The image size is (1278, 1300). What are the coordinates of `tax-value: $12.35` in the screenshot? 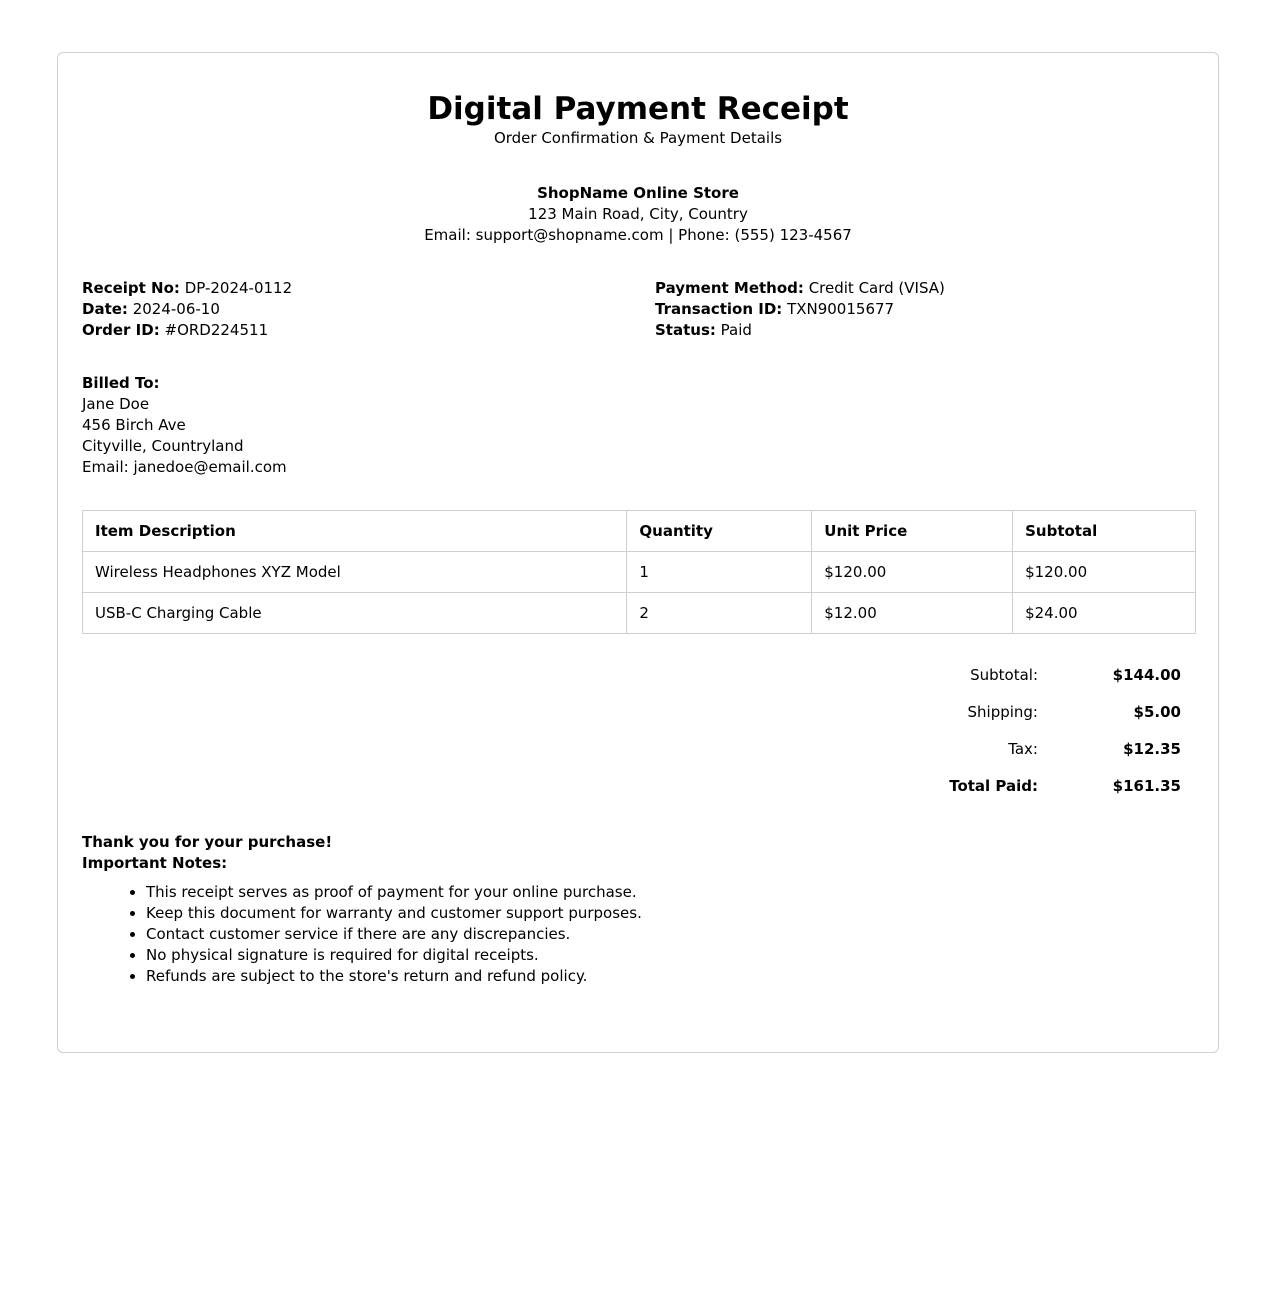 It's located at (1152, 749).